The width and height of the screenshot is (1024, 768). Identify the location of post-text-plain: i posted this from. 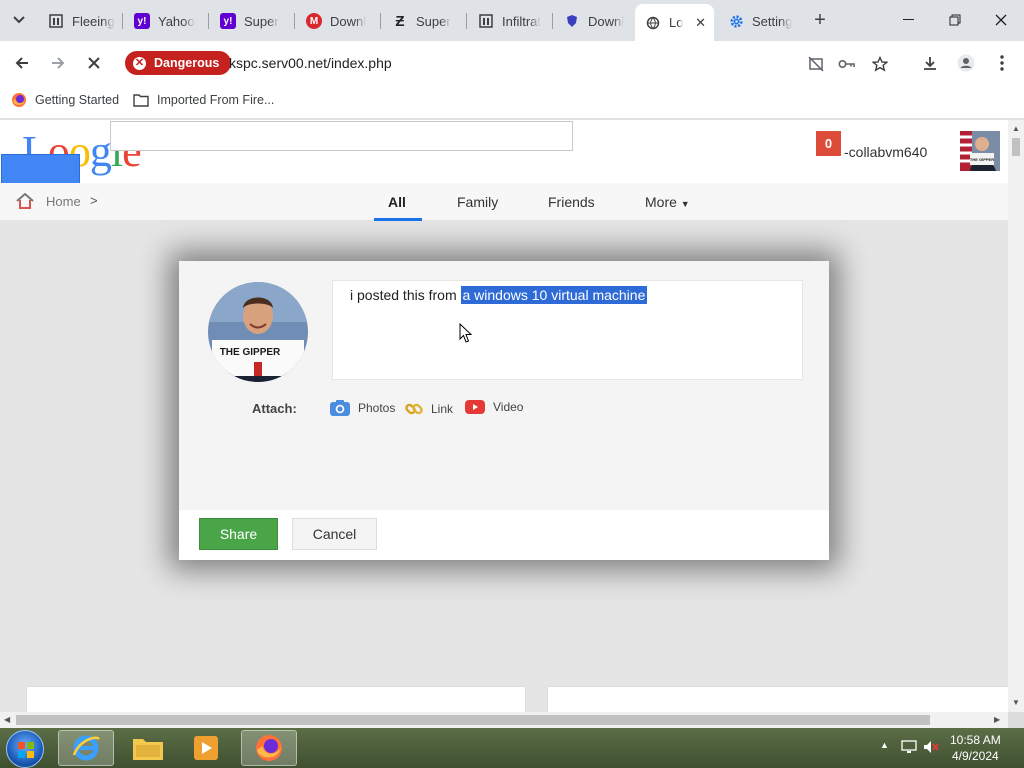
(405, 295).